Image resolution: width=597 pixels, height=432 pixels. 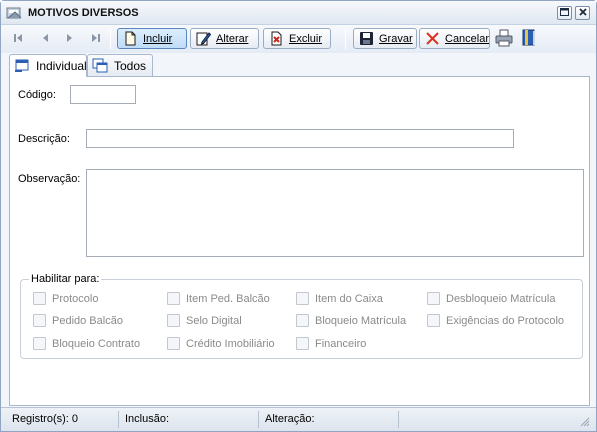 I want to click on checkbox-label: Pedido Balcão, so click(x=87, y=320).